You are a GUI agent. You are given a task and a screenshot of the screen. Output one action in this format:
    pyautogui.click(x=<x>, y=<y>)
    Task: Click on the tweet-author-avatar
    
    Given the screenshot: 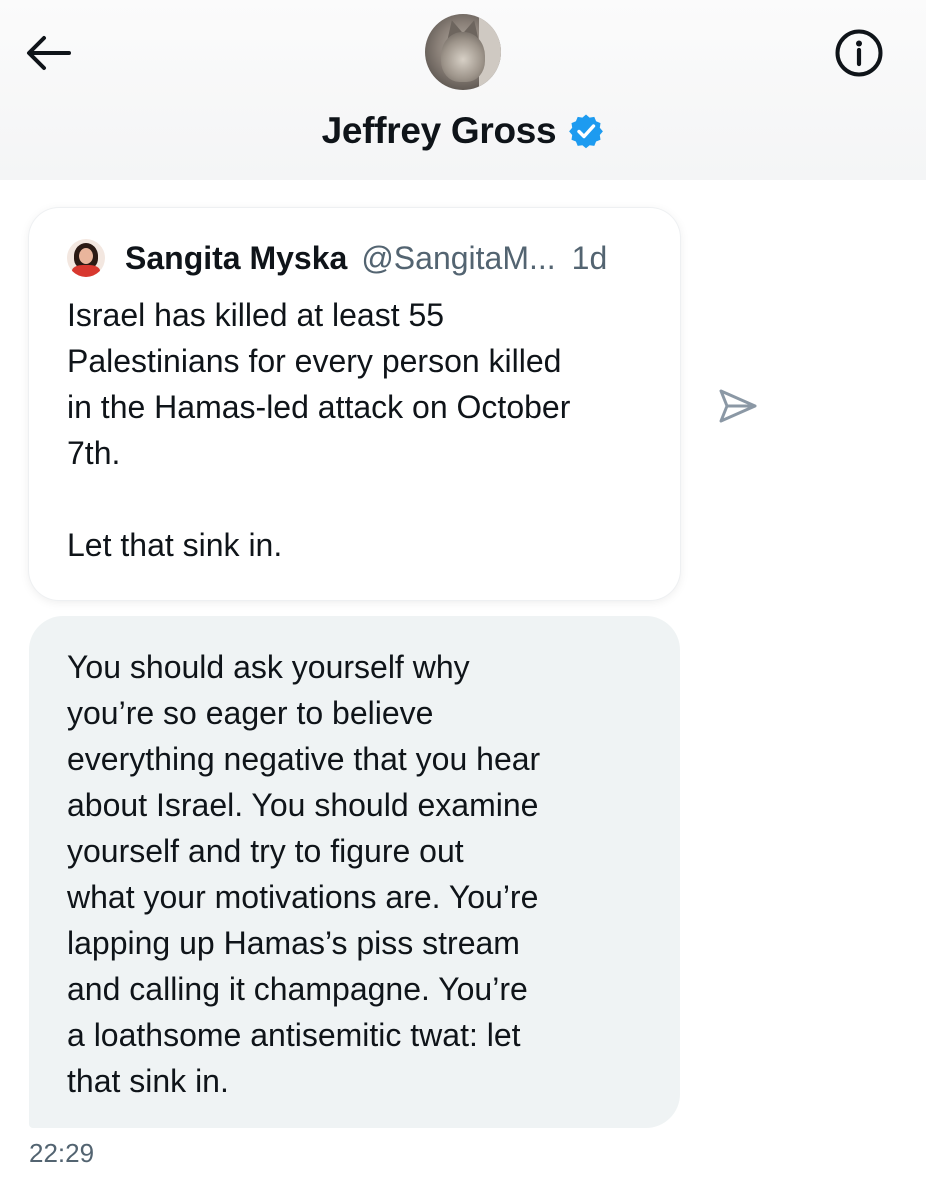 What is the action you would take?
    pyautogui.click(x=86, y=258)
    